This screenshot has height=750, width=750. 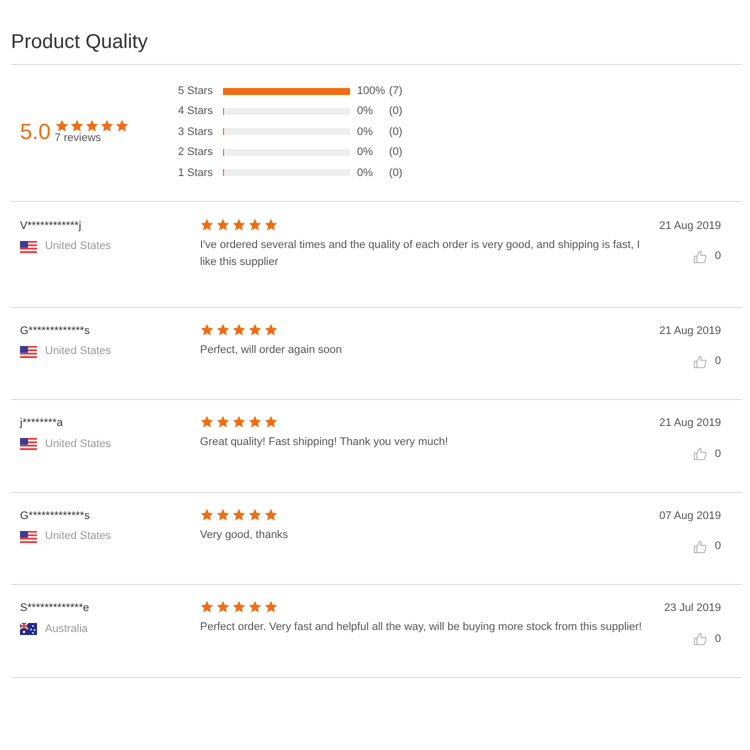 I want to click on review-text: I've ordered several times and the quality of each order is very good, and shipping is fast, I like this supplier, so click(x=420, y=254).